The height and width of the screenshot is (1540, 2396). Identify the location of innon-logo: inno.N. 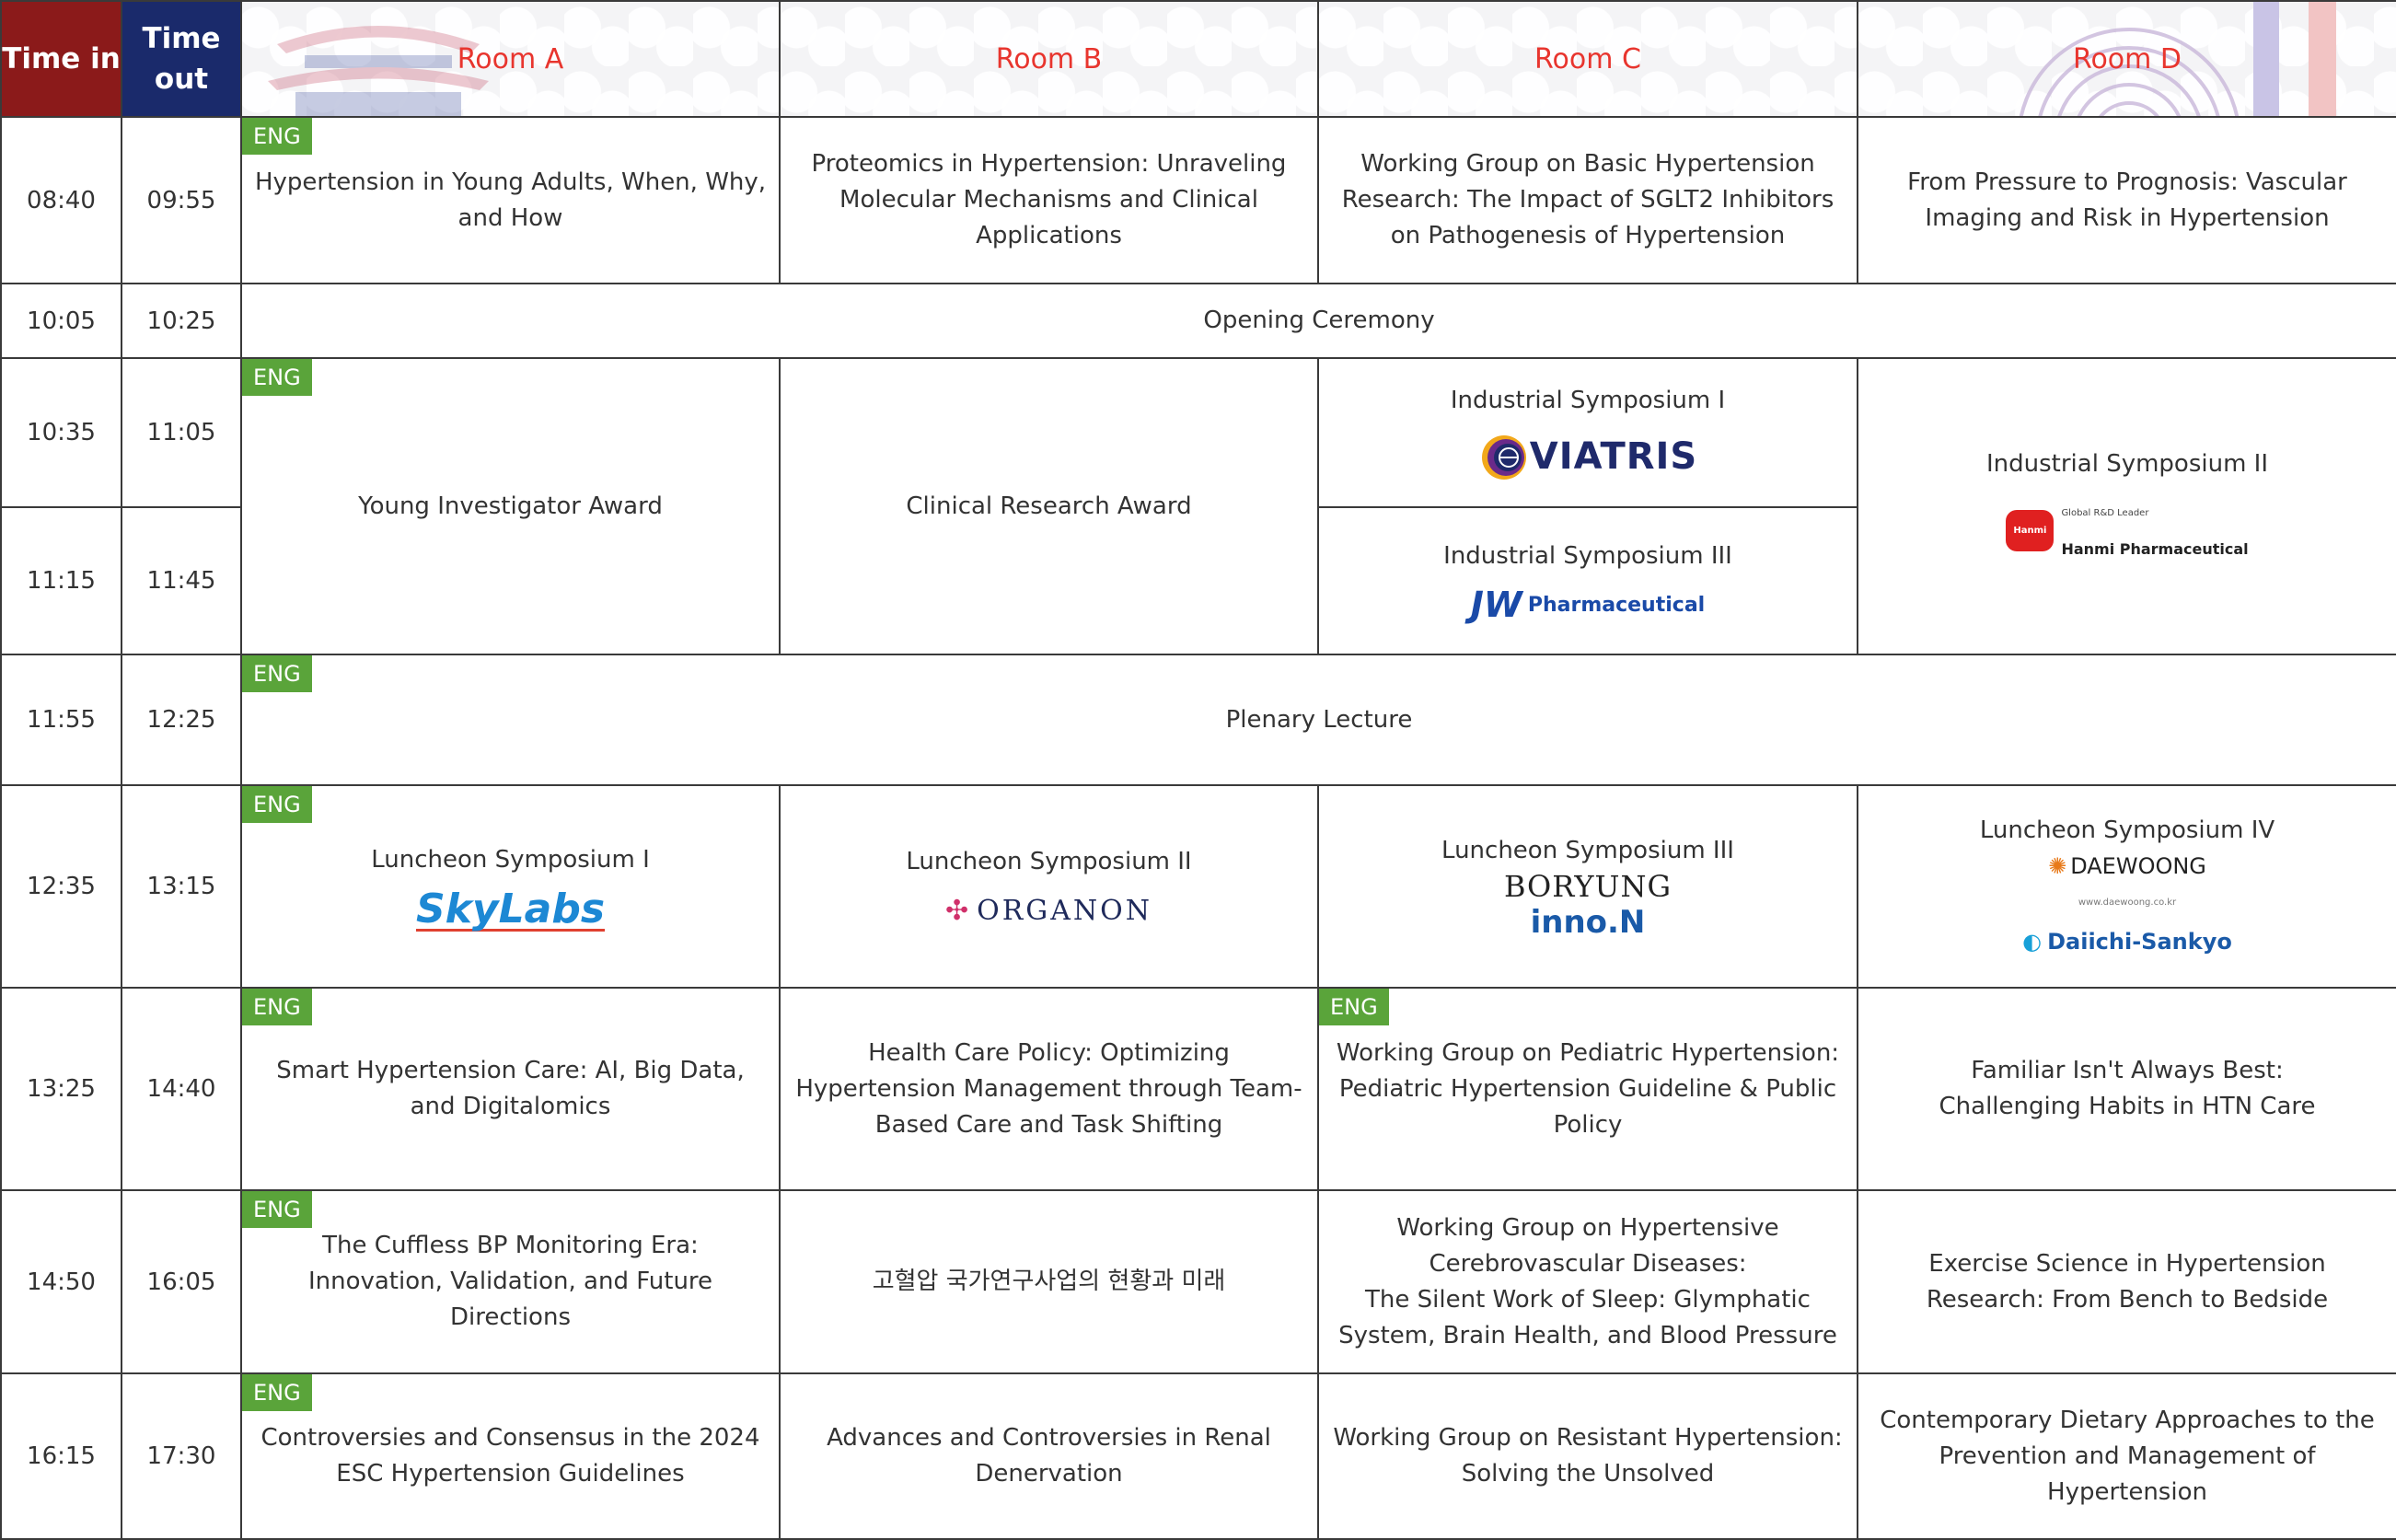
(1588, 922).